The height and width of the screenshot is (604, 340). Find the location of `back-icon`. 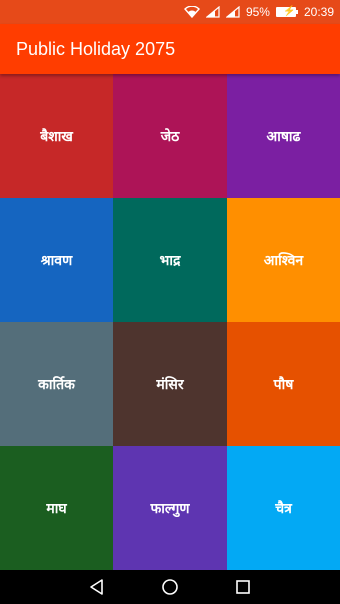

back-icon is located at coordinates (97, 587).